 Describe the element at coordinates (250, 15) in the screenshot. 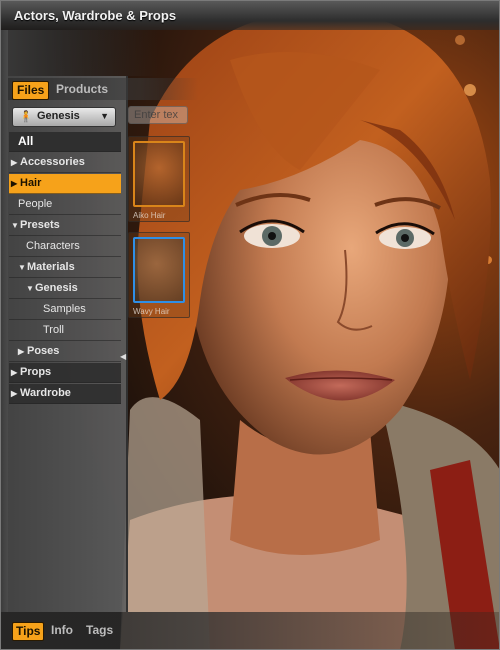

I see `title-bar: Actors, Wardrobe & Props` at that location.